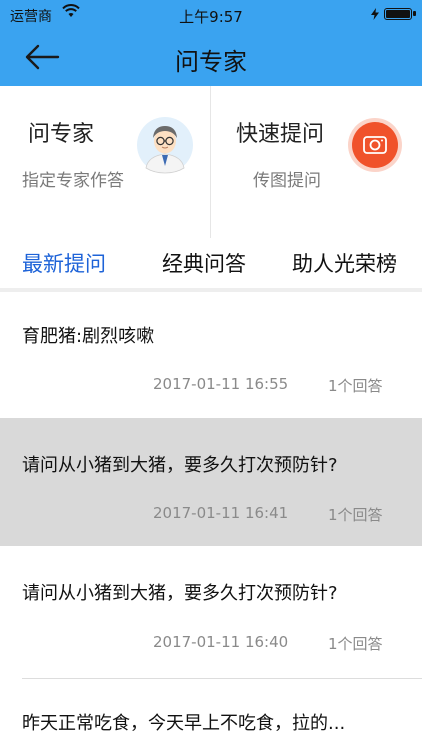 The width and height of the screenshot is (422, 750). What do you see at coordinates (375, 145) in the screenshot?
I see `camera-icon` at bounding box center [375, 145].